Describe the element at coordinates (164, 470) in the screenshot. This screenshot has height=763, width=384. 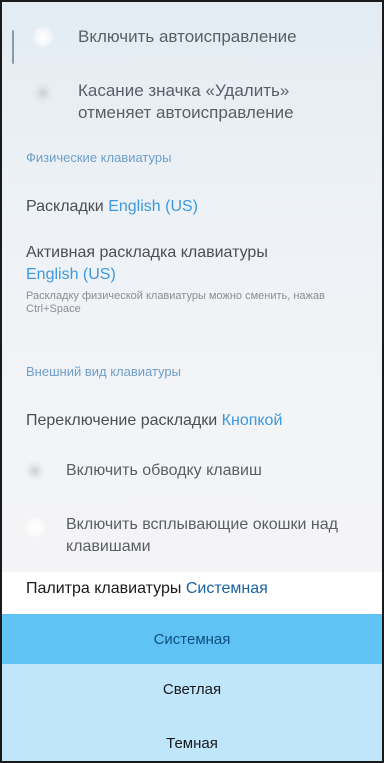
I see `key-border-label: Включить обводку клавиш` at that location.